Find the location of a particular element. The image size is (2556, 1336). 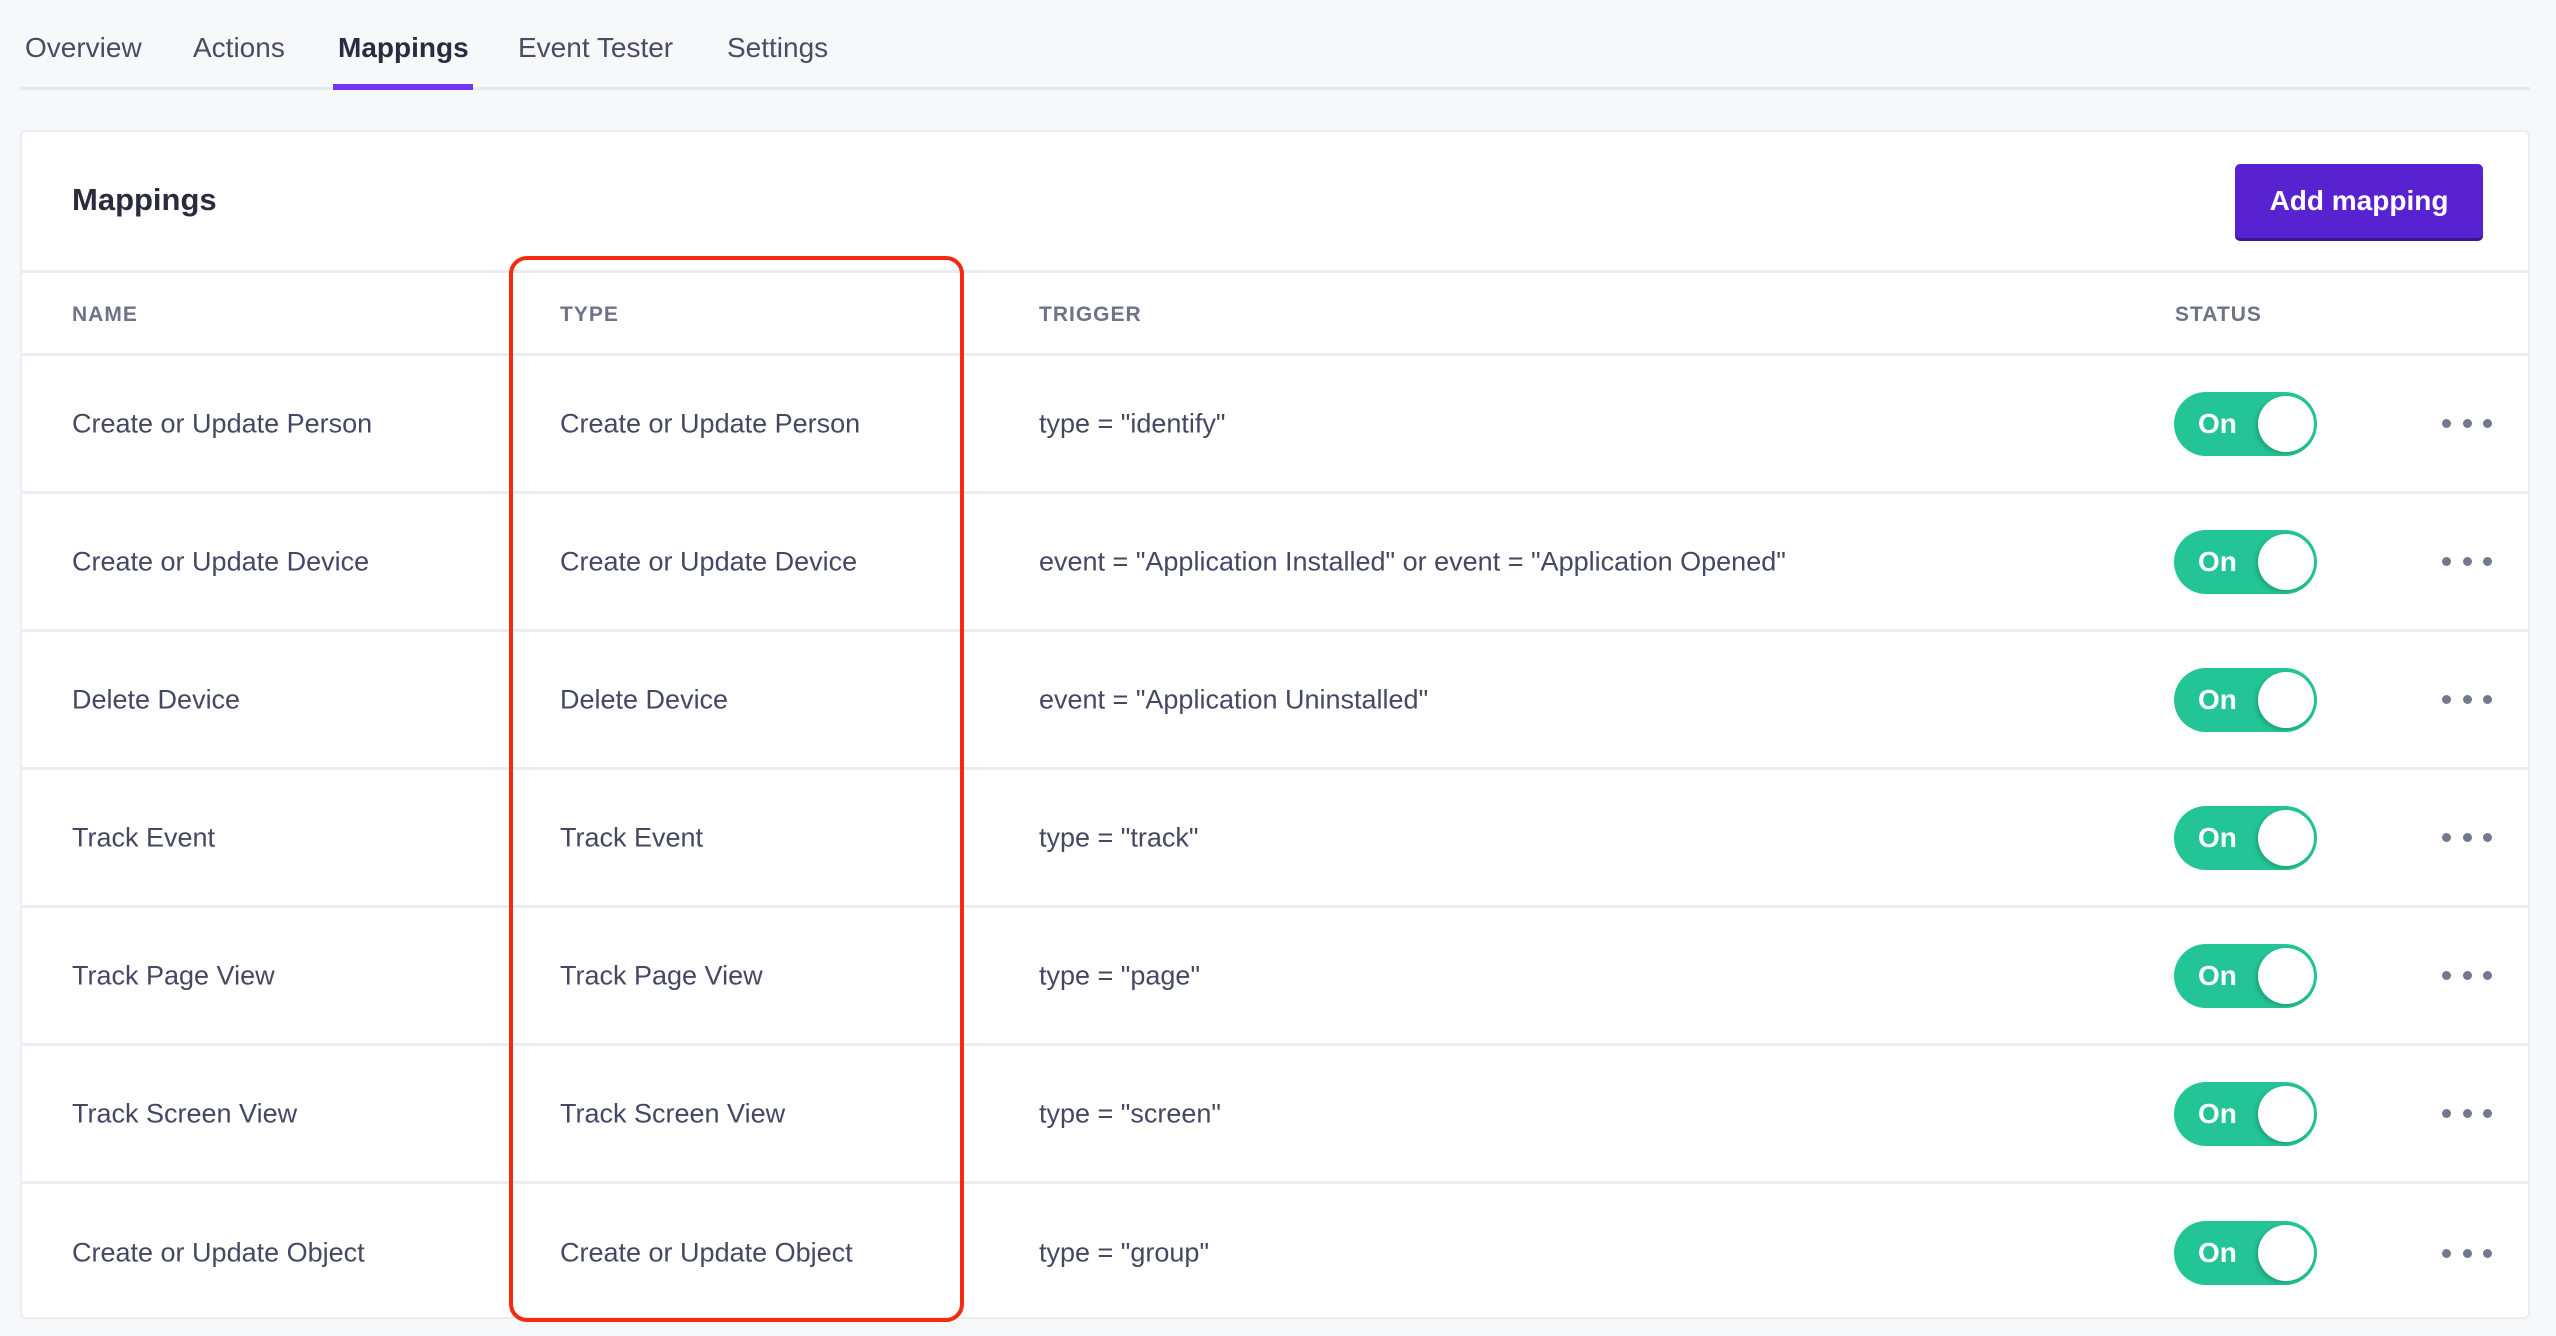

column-header-trigger: TRIGGER is located at coordinates (1090, 314).